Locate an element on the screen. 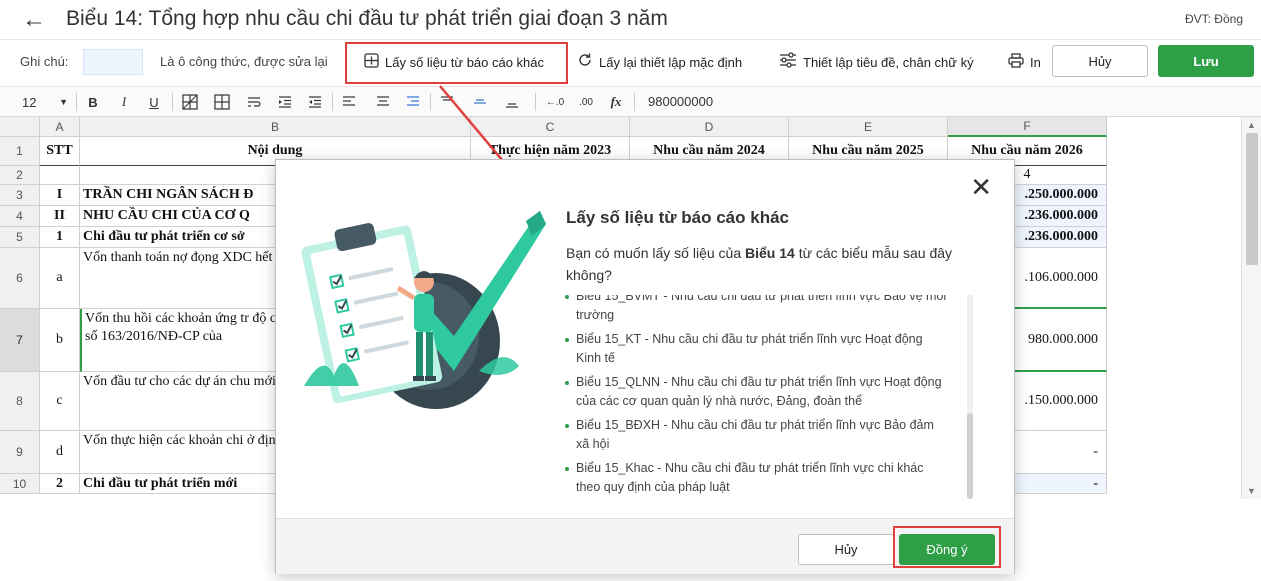 This screenshot has height=581, width=1261. align-left-icon is located at coordinates (349, 102).